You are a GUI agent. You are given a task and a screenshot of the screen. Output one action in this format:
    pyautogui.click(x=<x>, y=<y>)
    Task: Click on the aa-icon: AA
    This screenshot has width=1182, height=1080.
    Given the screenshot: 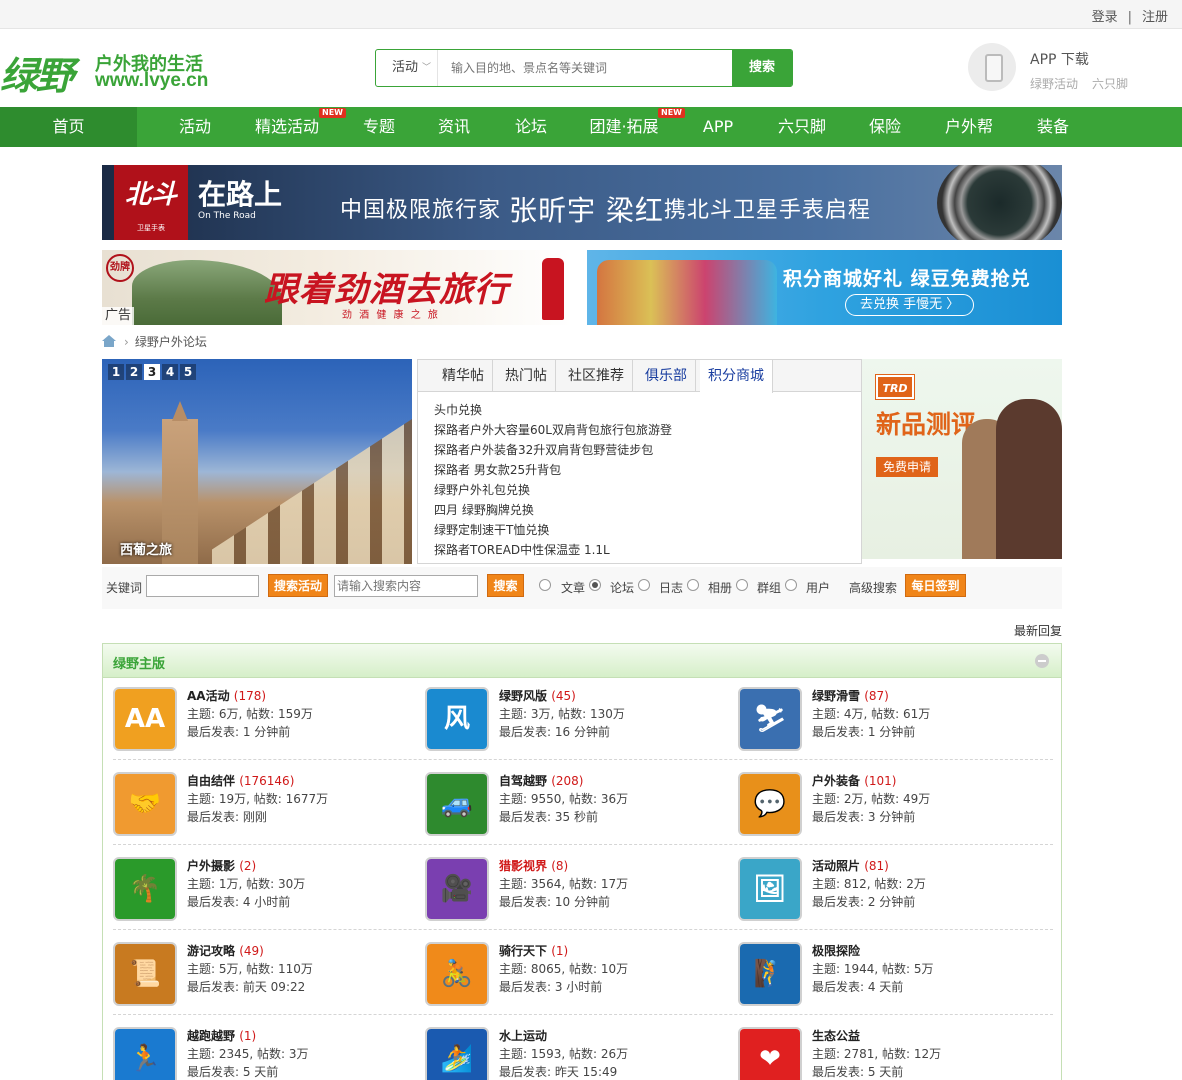 What is the action you would take?
    pyautogui.click(x=145, y=719)
    